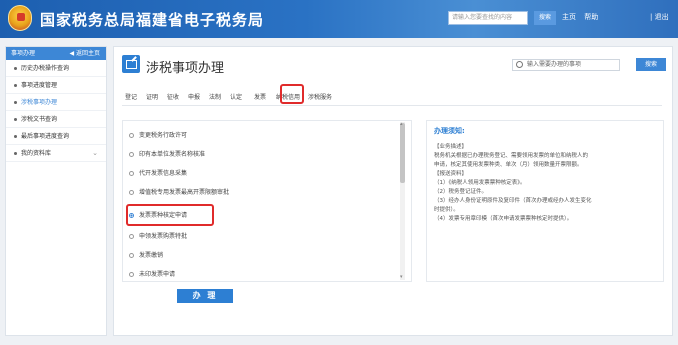  Describe the element at coordinates (446, 210) in the screenshot. I see `guide-line: 时提供）。` at that location.